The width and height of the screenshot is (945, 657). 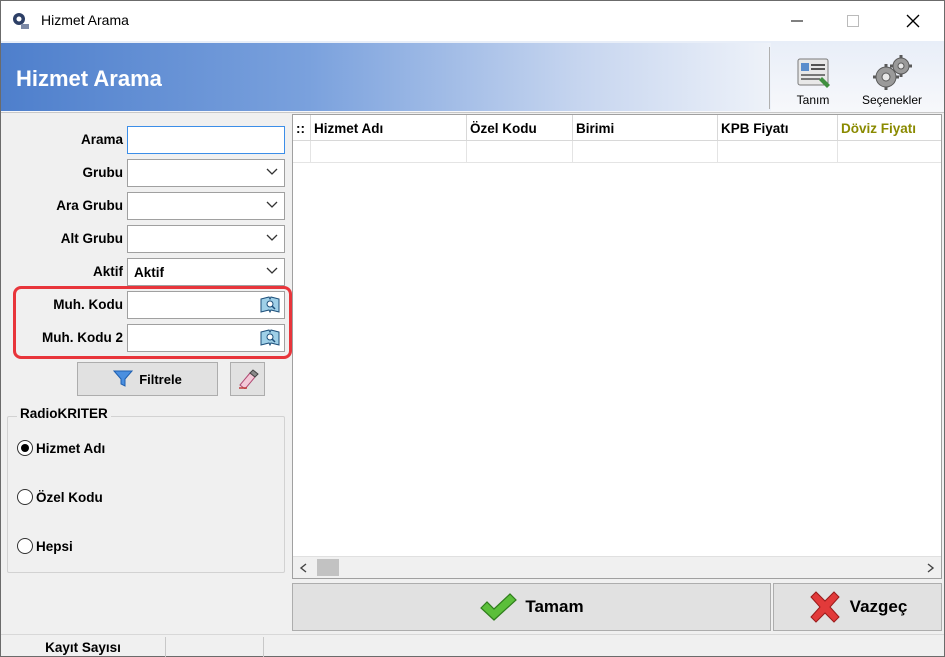 I want to click on close-button, so click(x=913, y=21).